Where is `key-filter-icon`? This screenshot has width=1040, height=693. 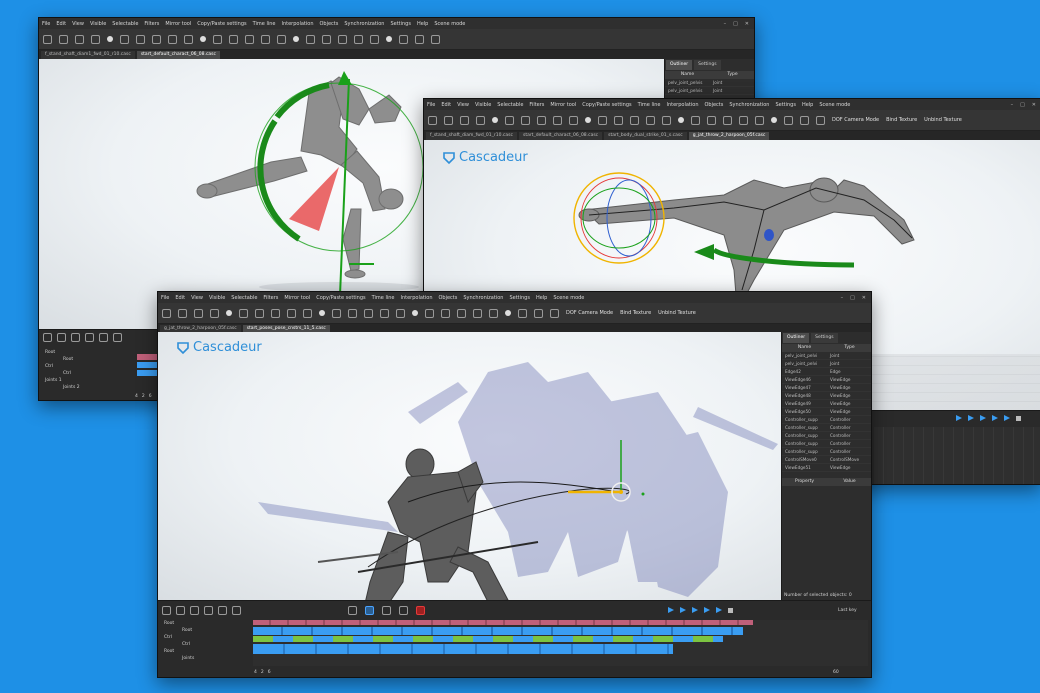 key-filter-icon is located at coordinates (369, 610).